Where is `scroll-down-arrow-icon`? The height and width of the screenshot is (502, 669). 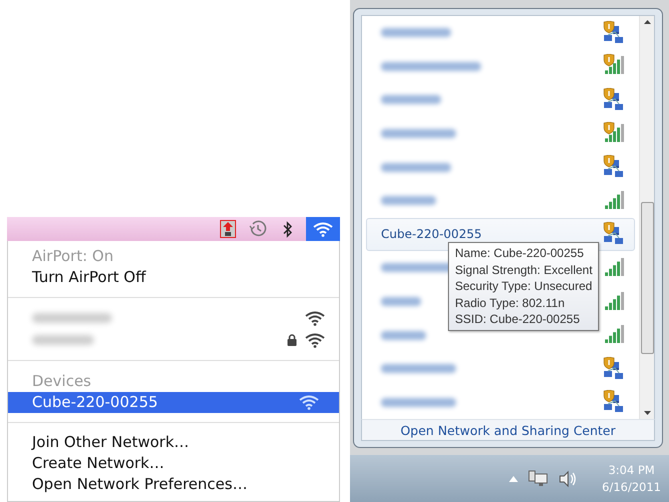
scroll-down-arrow-icon is located at coordinates (647, 413).